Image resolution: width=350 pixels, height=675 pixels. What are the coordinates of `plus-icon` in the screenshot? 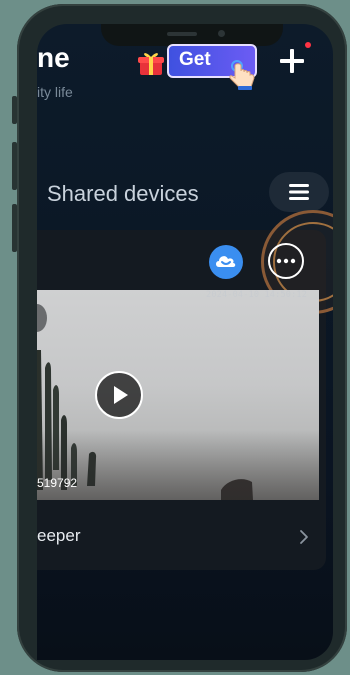 It's located at (292, 61).